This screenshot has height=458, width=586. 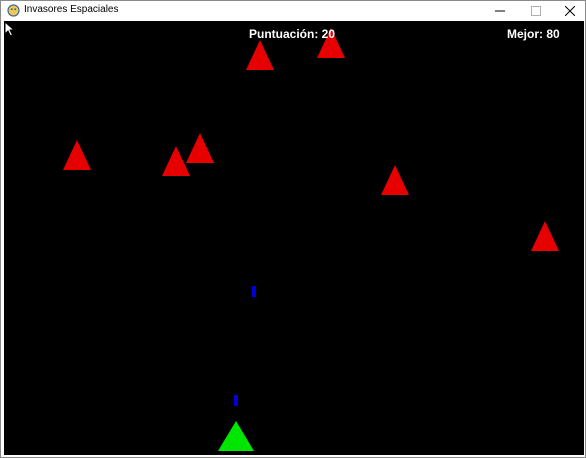 I want to click on best-score-label: Mejor: 80, so click(x=533, y=34).